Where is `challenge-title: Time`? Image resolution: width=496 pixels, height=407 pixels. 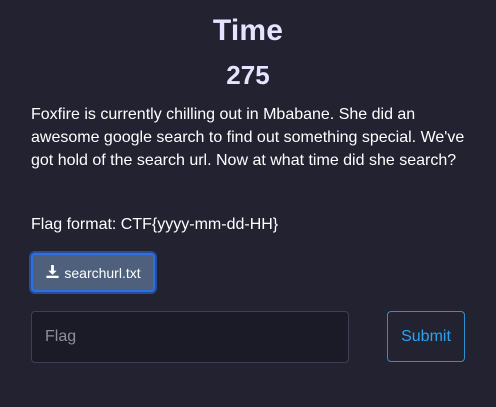
challenge-title: Time is located at coordinates (248, 30).